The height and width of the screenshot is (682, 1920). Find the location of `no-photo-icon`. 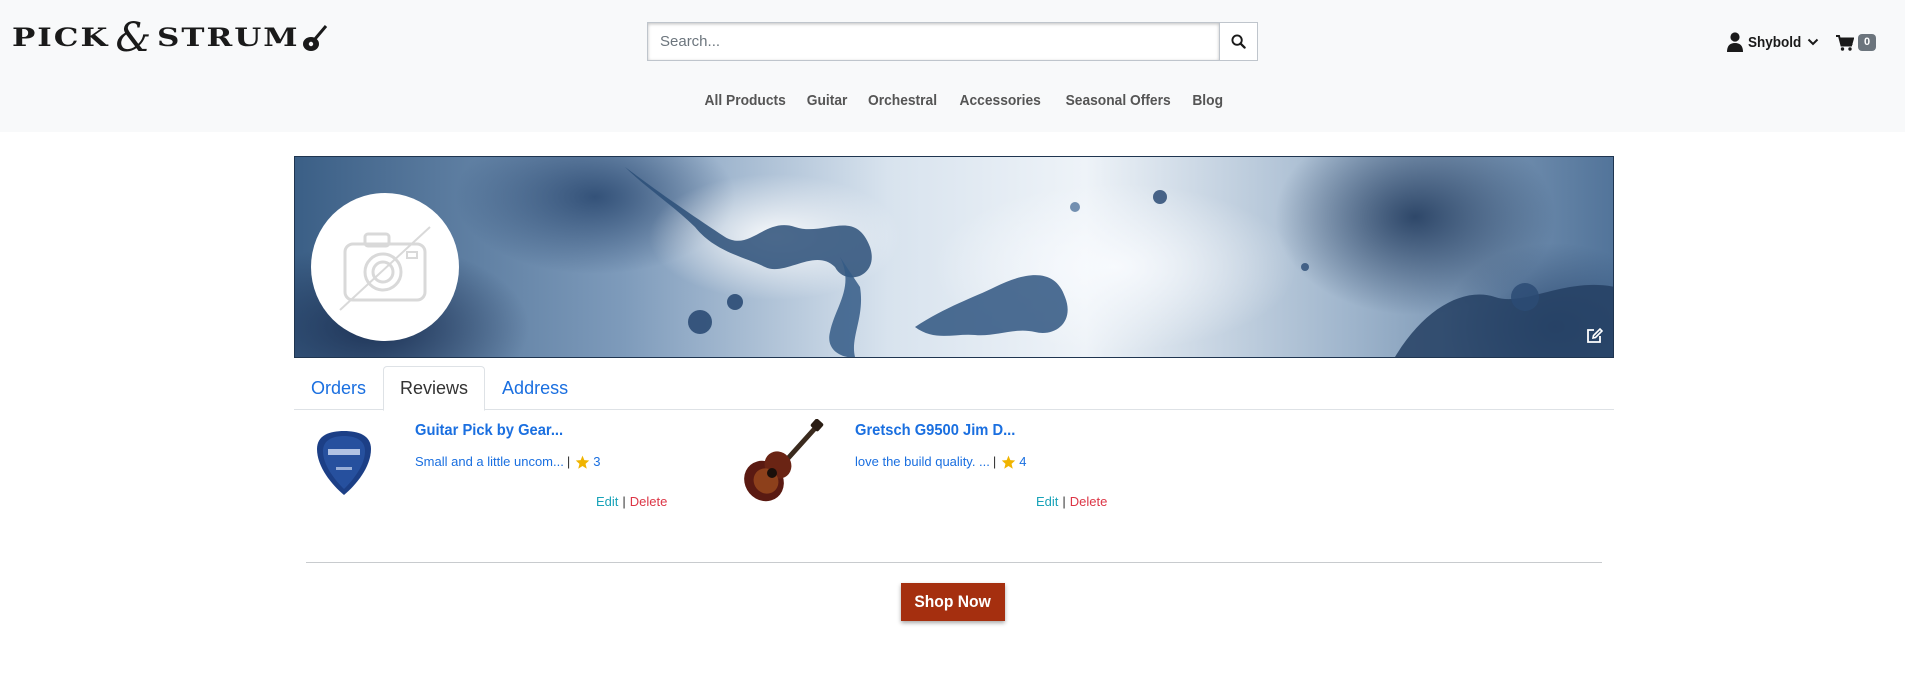

no-photo-icon is located at coordinates (385, 268).